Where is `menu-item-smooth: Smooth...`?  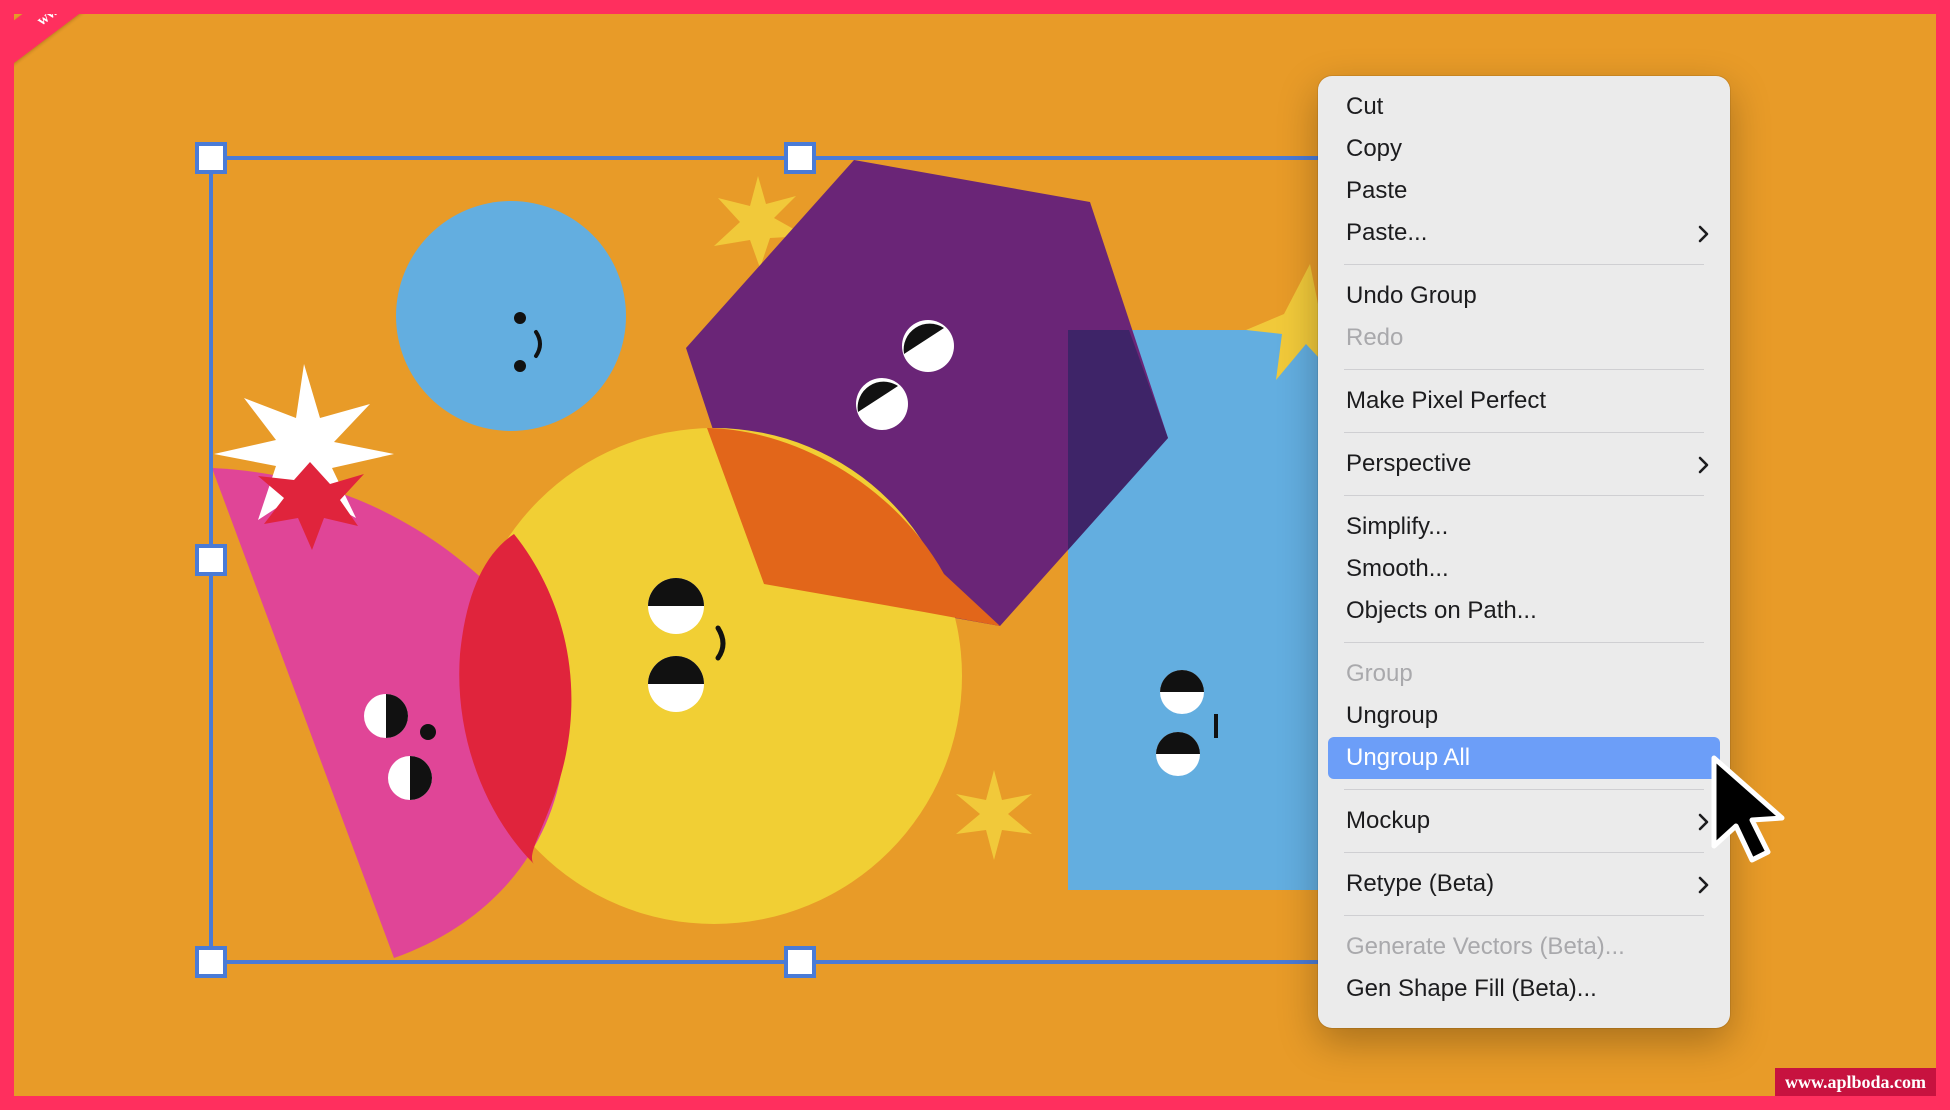
menu-item-smooth: Smooth... is located at coordinates (1524, 569).